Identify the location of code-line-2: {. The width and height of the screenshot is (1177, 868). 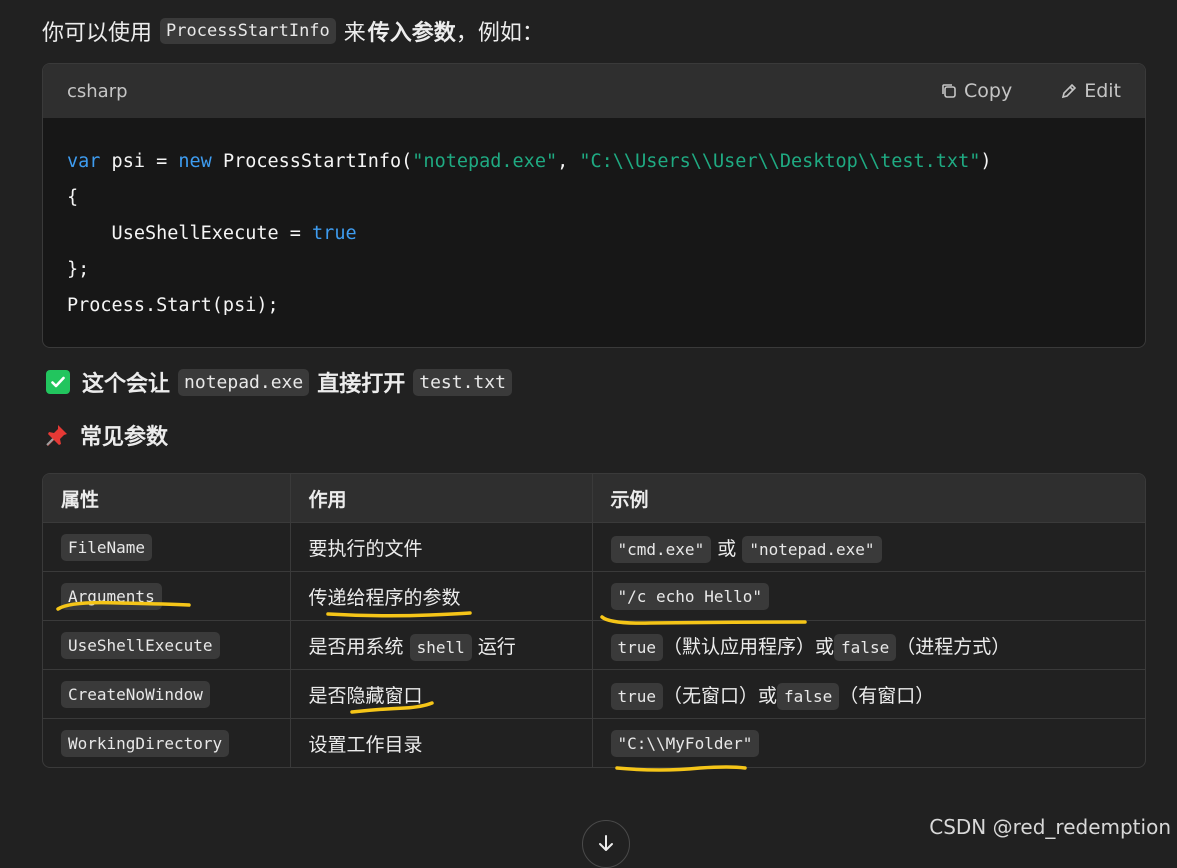
(73, 197).